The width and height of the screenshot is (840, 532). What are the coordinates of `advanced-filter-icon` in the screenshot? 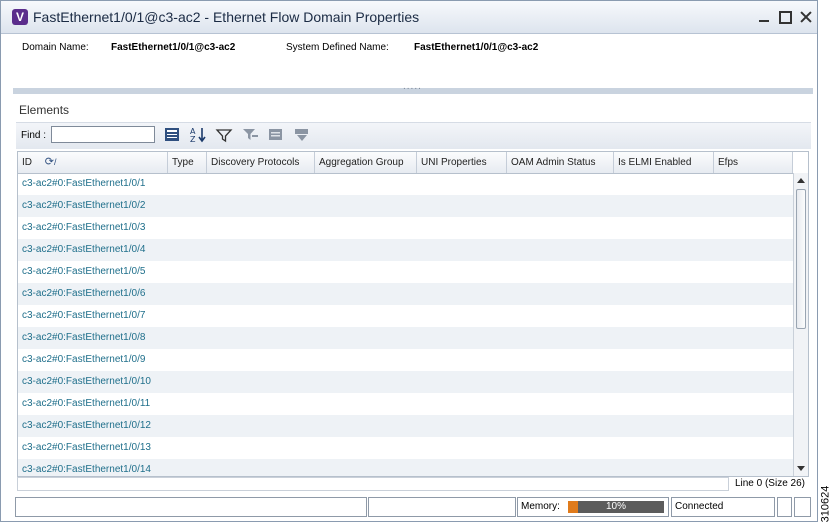 It's located at (250, 135).